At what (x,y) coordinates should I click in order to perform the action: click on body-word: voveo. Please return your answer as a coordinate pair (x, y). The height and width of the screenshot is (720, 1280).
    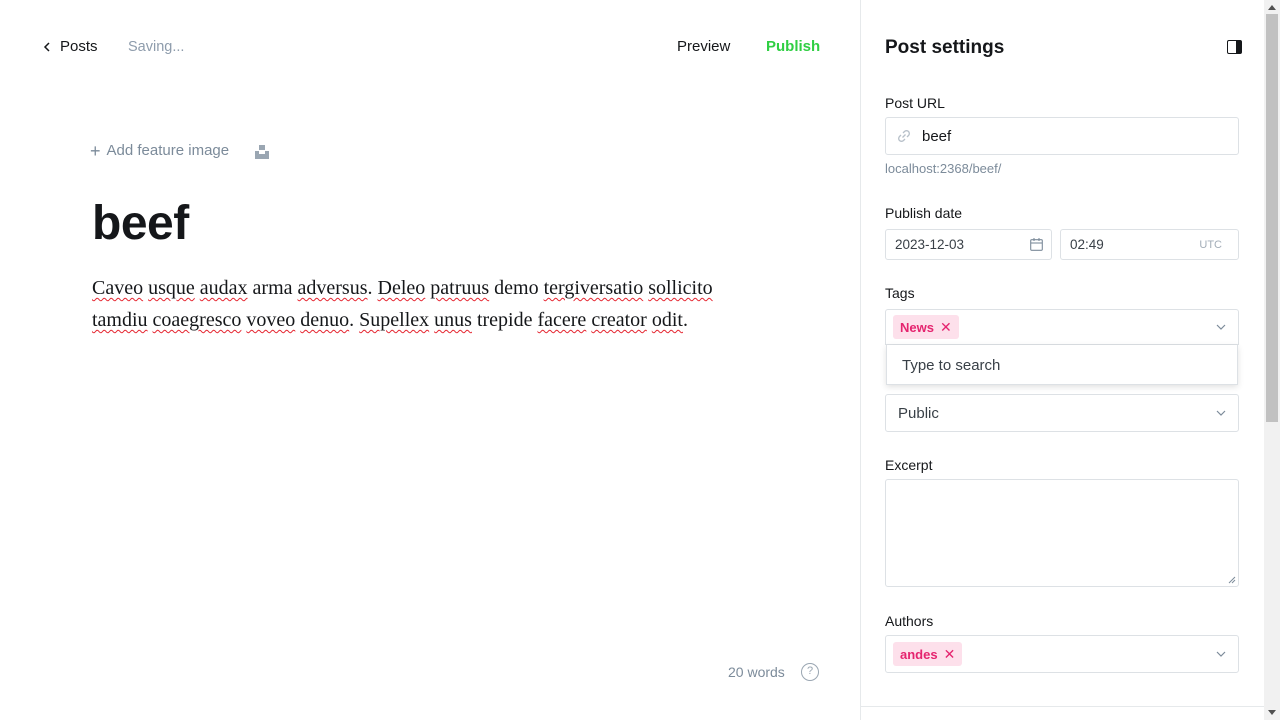
    Looking at the image, I should click on (271, 320).